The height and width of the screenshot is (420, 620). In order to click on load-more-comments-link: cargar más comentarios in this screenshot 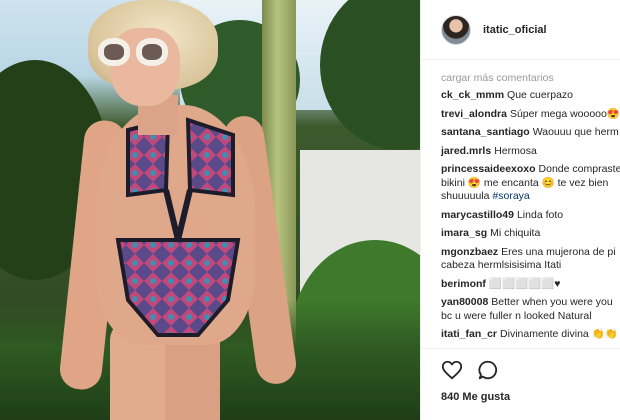, I will do `click(530, 78)`.